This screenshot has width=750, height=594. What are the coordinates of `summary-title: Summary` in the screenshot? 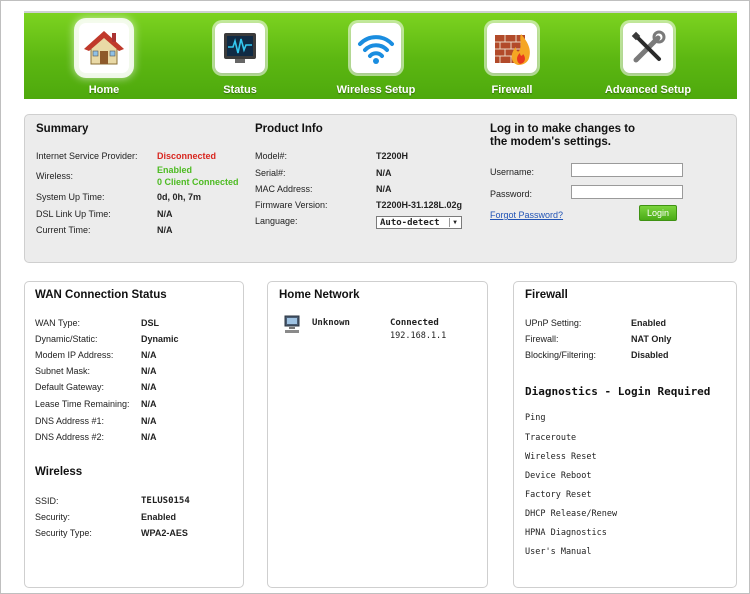 It's located at (62, 129).